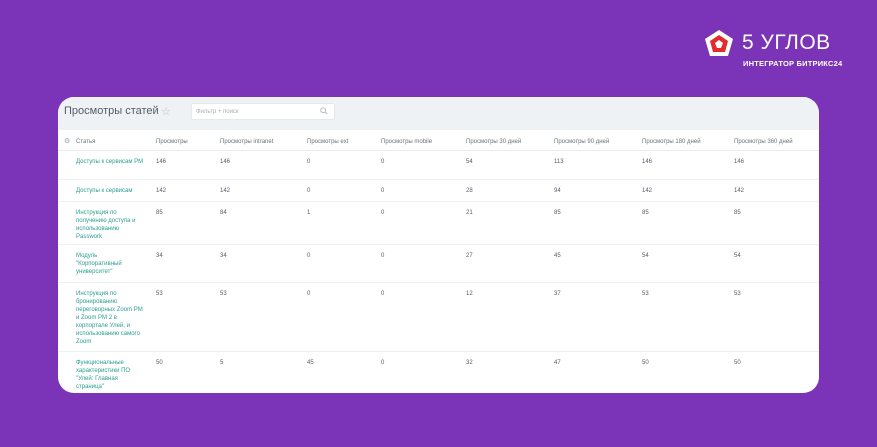 Image resolution: width=877 pixels, height=447 pixels. What do you see at coordinates (110, 264) in the screenshot?
I see `article-link: Модуль "Корпоративный университет"` at bounding box center [110, 264].